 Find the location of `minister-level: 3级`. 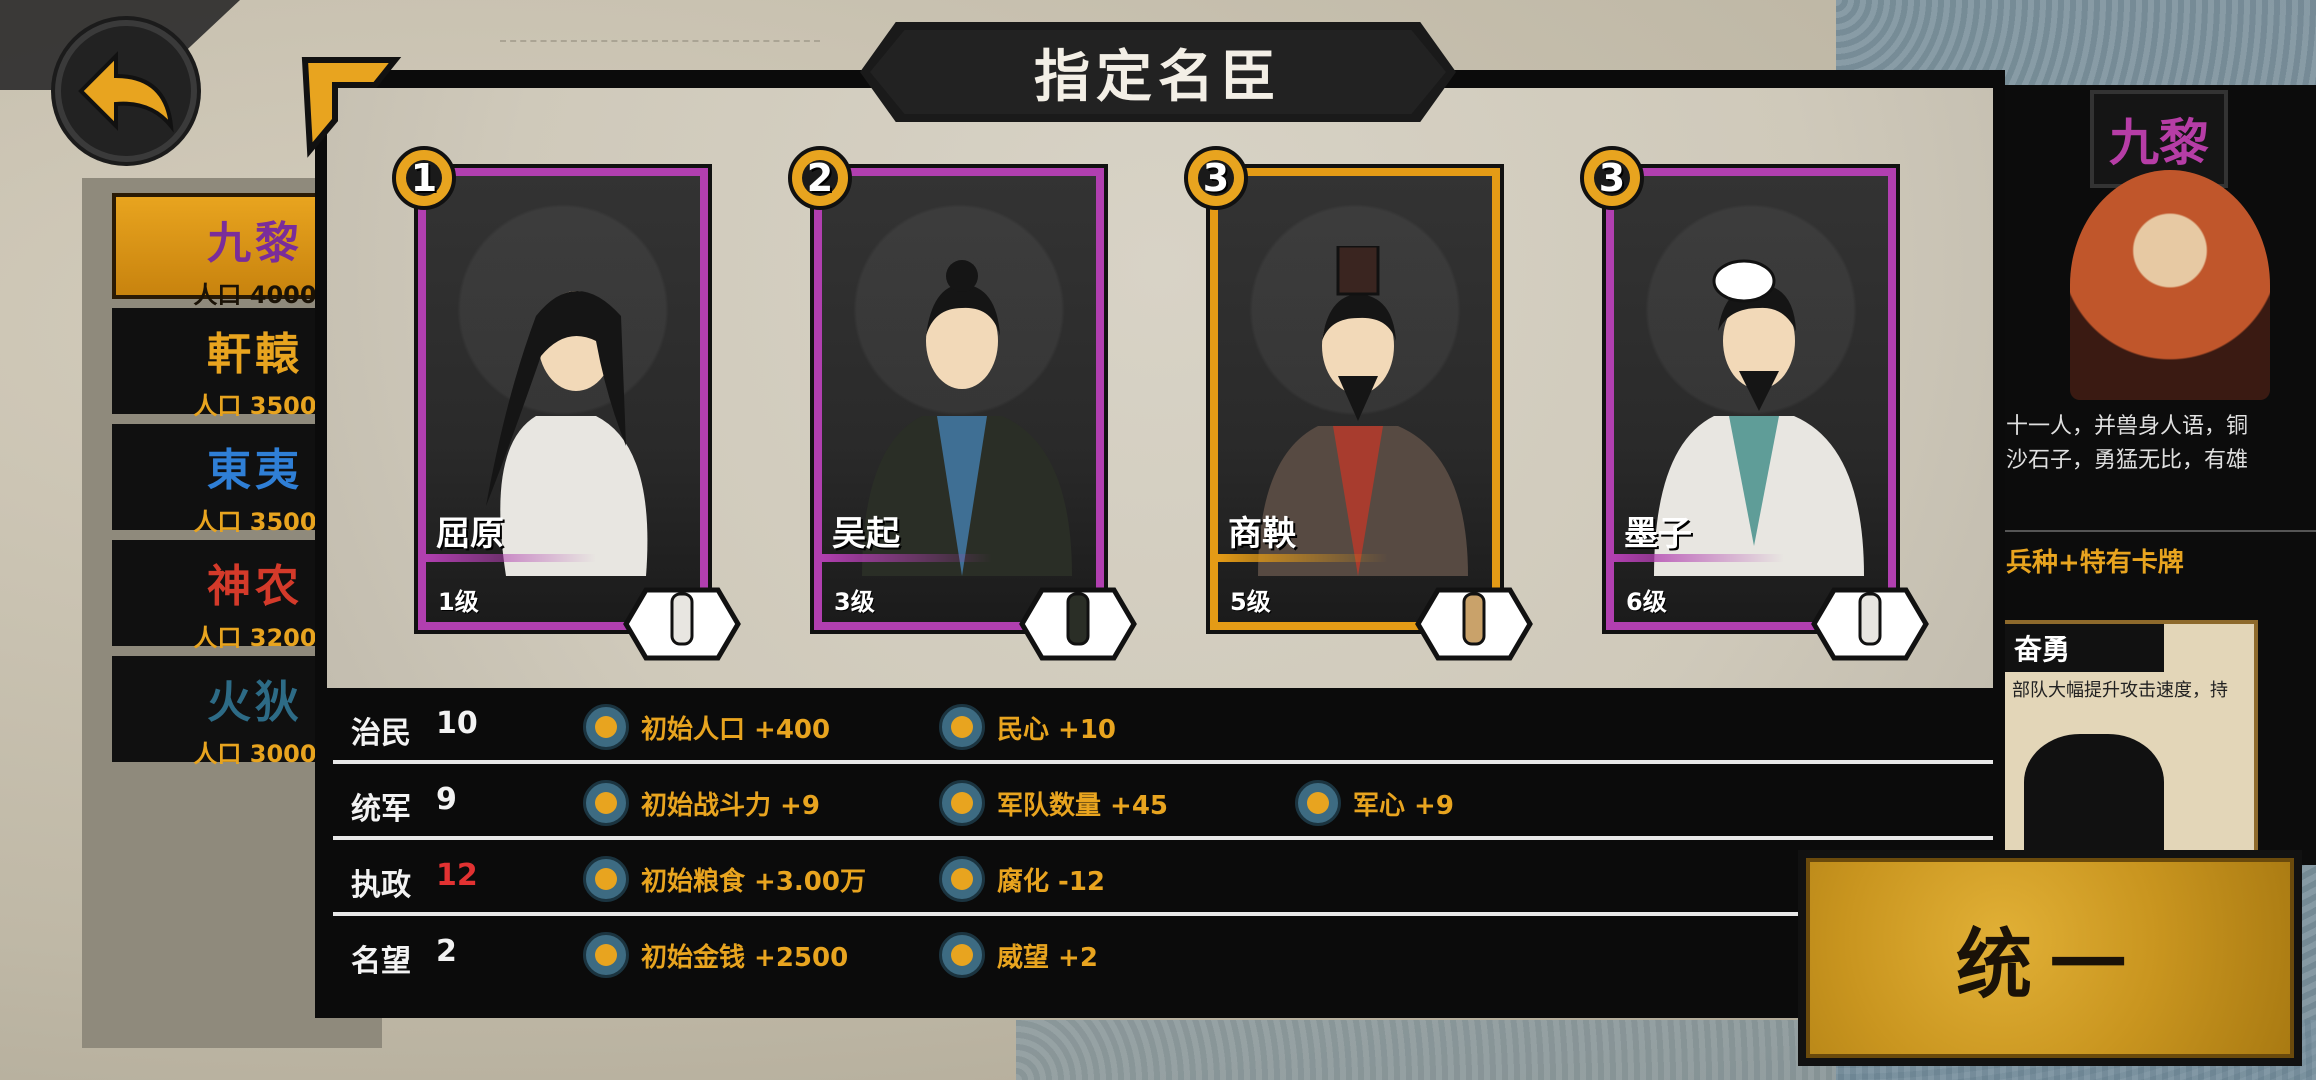

minister-level: 3级 is located at coordinates (854, 602).